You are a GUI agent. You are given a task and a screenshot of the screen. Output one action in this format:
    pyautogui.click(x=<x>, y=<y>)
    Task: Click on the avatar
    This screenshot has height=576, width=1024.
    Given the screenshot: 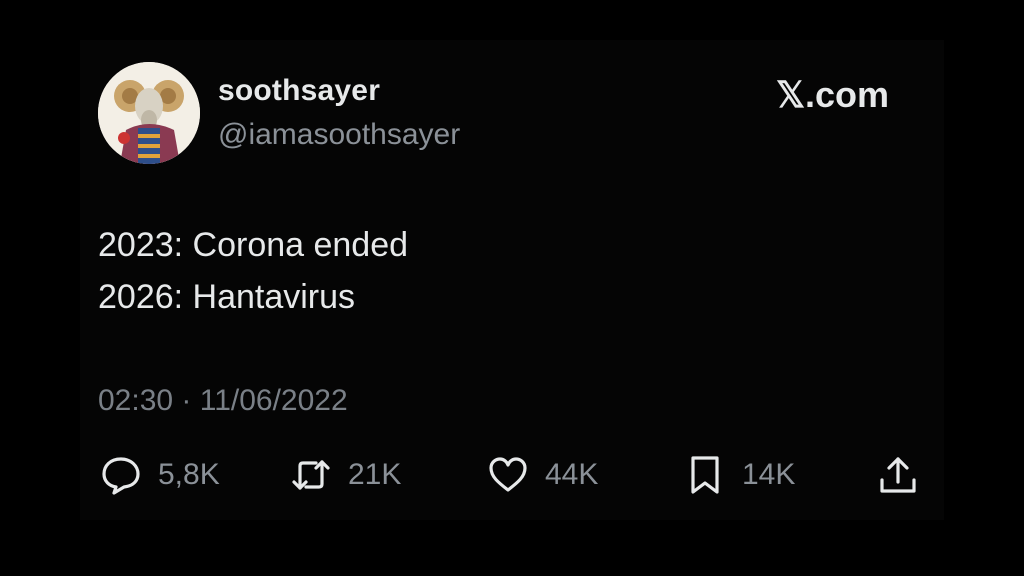 What is the action you would take?
    pyautogui.click(x=149, y=113)
    